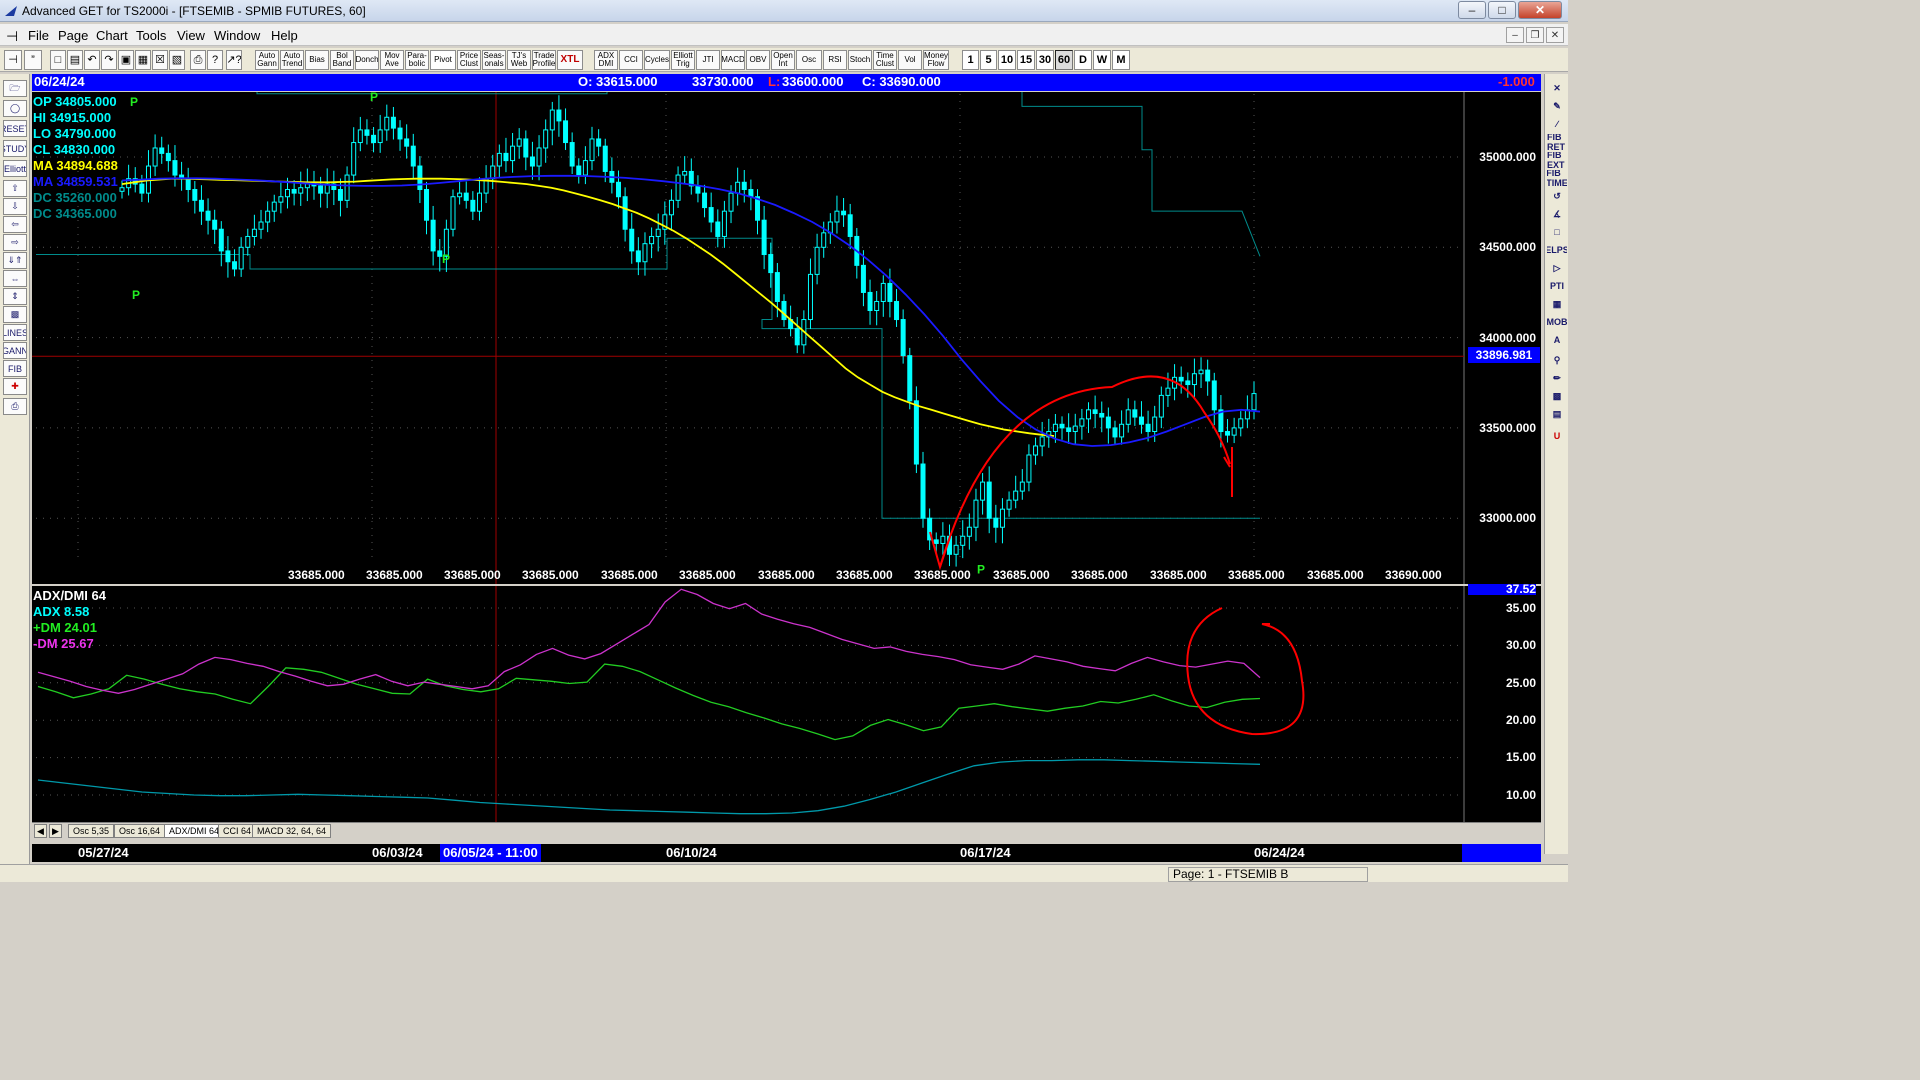 This screenshot has height=1080, width=1920. I want to click on box-icon: ▩, so click(1557, 396).